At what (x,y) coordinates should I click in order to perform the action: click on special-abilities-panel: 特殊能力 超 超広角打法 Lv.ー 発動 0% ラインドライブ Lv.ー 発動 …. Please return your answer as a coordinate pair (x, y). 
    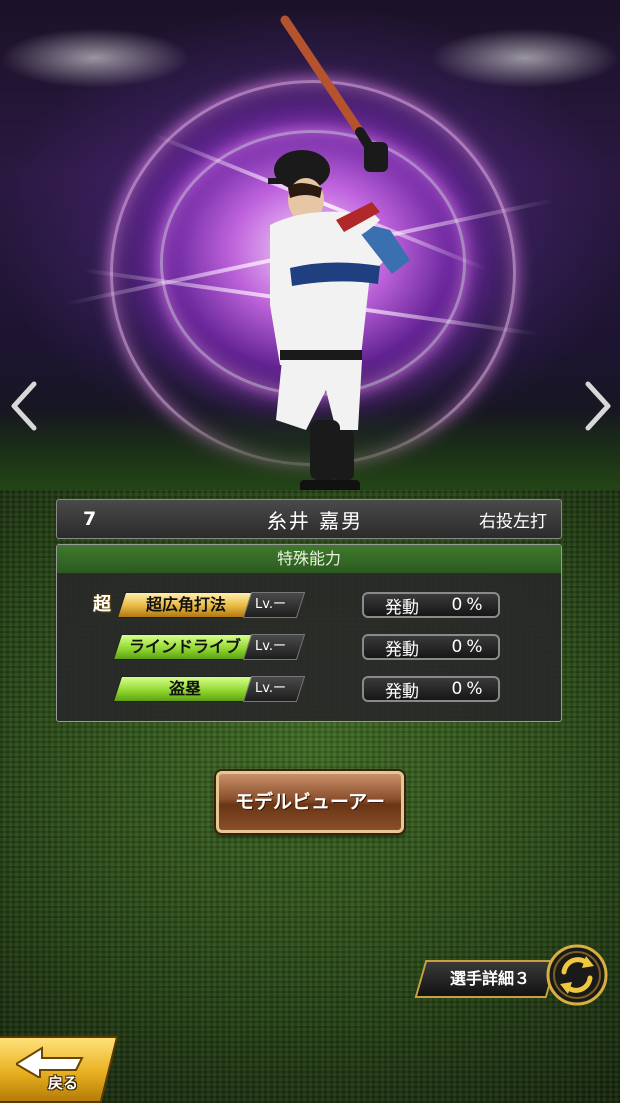
    Looking at the image, I should click on (309, 633).